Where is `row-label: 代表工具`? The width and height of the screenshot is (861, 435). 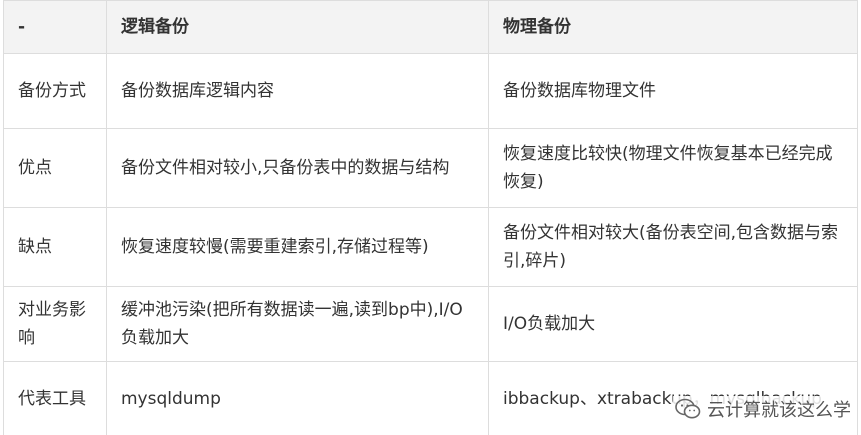
row-label: 代表工具 is located at coordinates (55, 398).